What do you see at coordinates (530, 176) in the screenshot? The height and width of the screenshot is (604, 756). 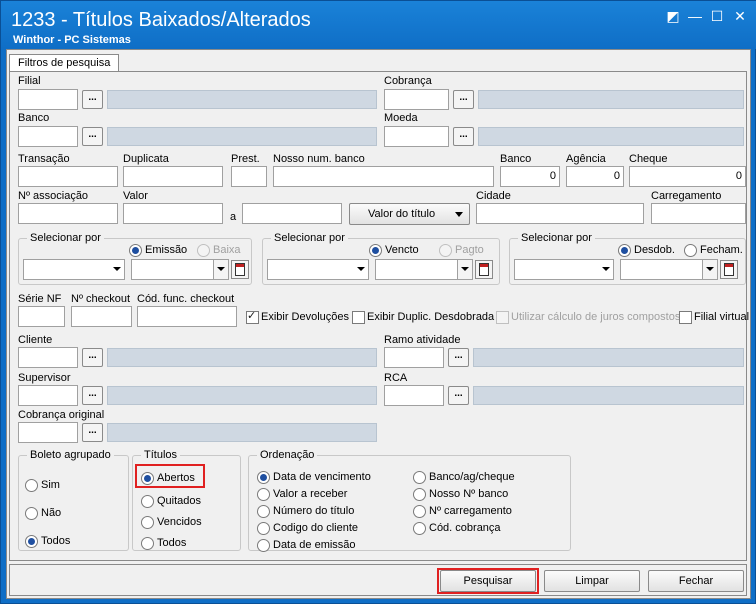 I see `banco2-input: 0` at bounding box center [530, 176].